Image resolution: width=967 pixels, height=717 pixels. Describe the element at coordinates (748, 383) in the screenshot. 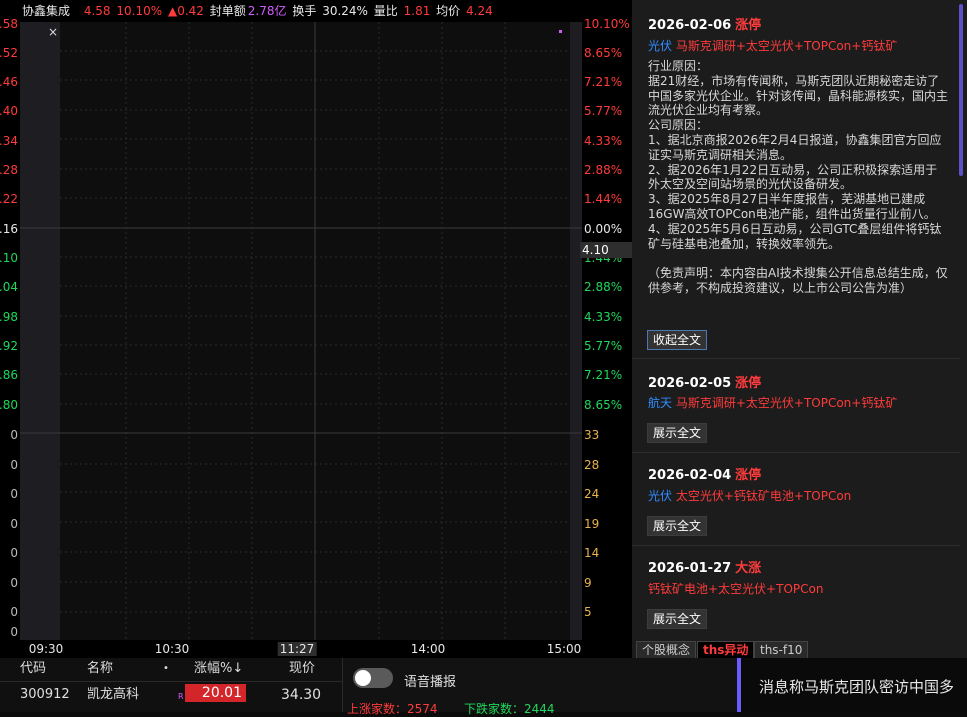

I see `news-tag: 涨停` at that location.